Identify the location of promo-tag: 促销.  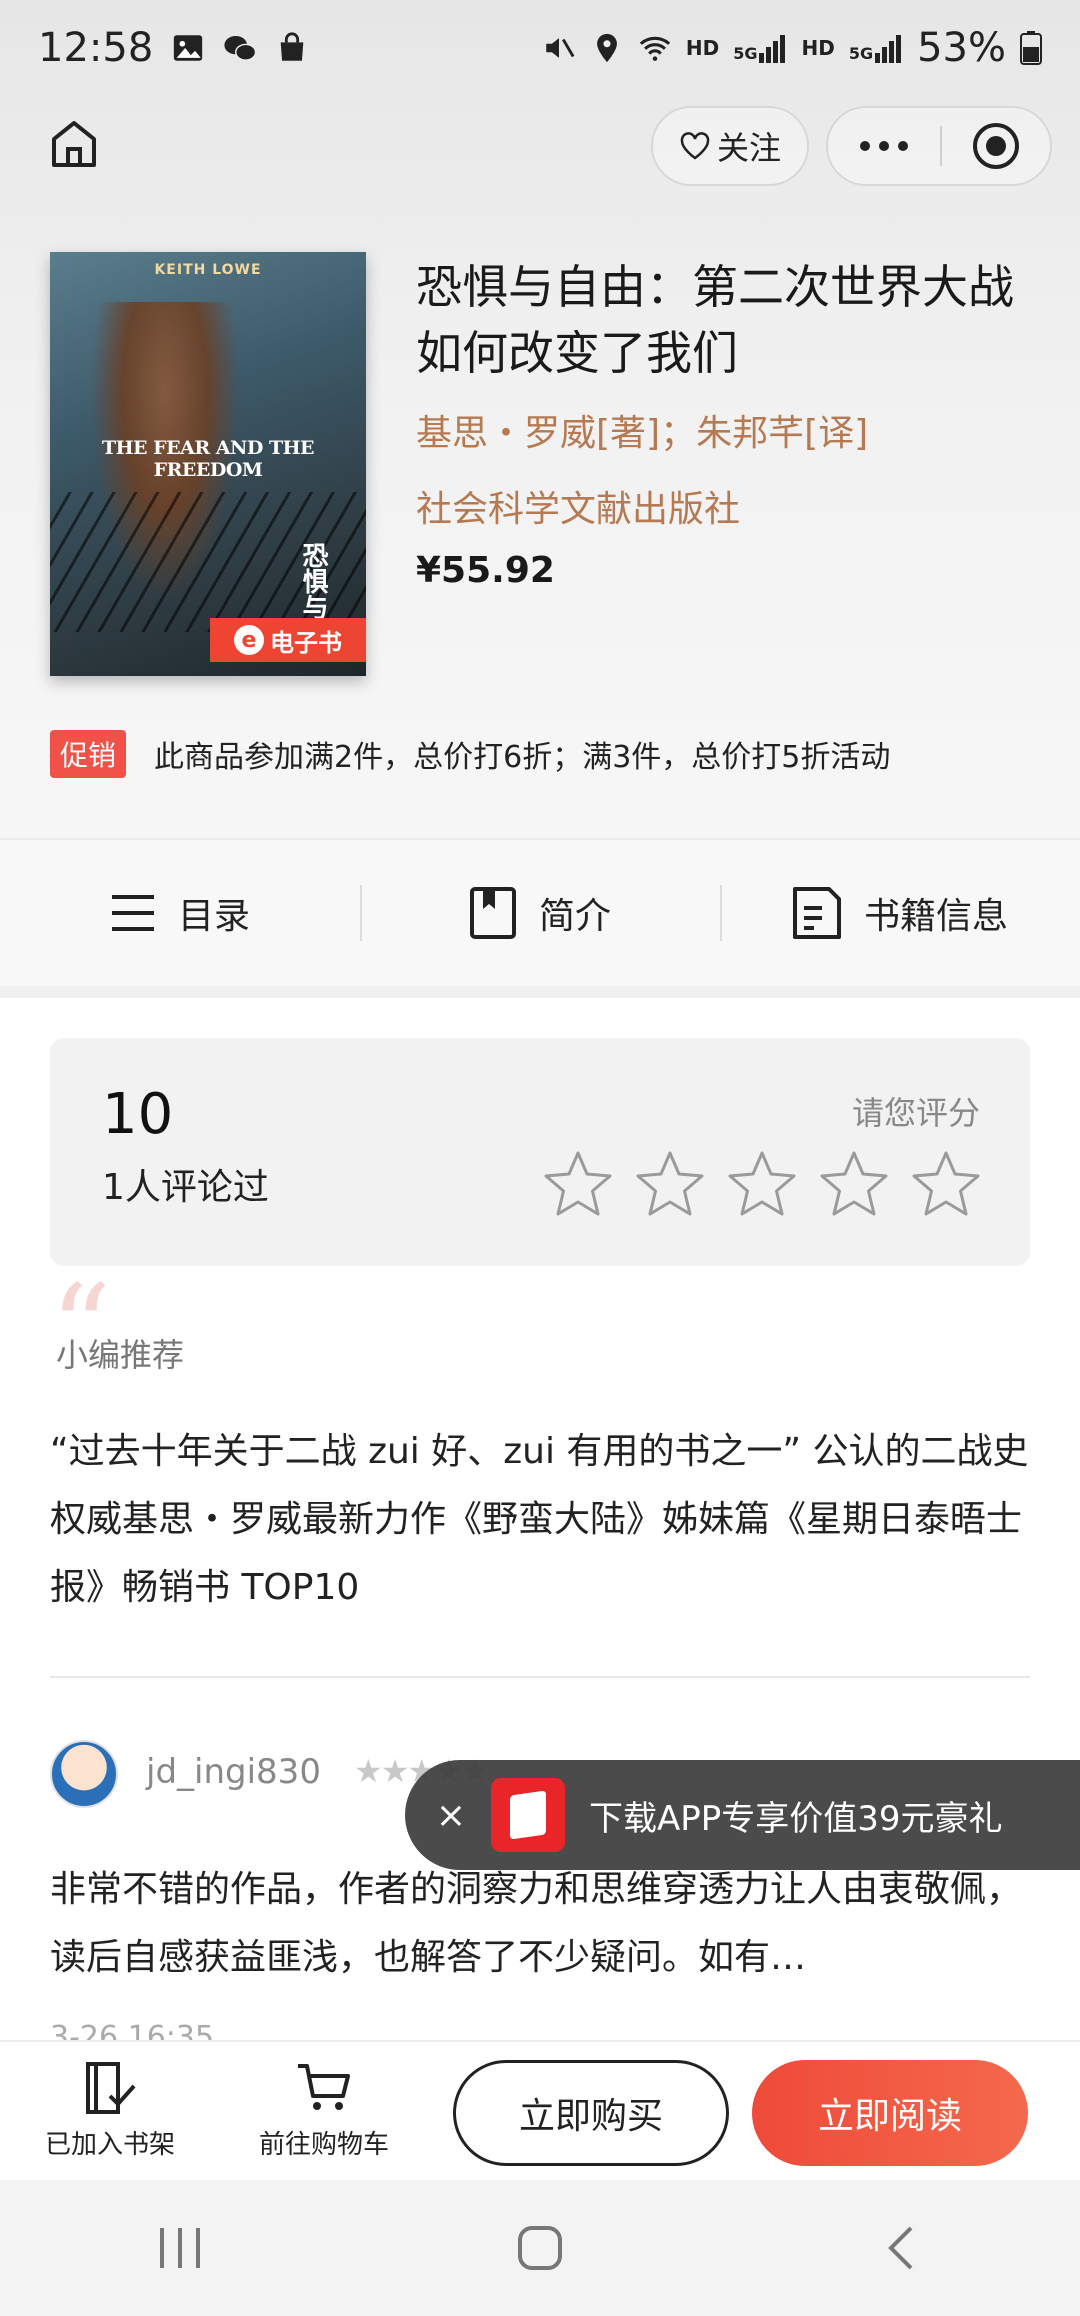
(88, 754).